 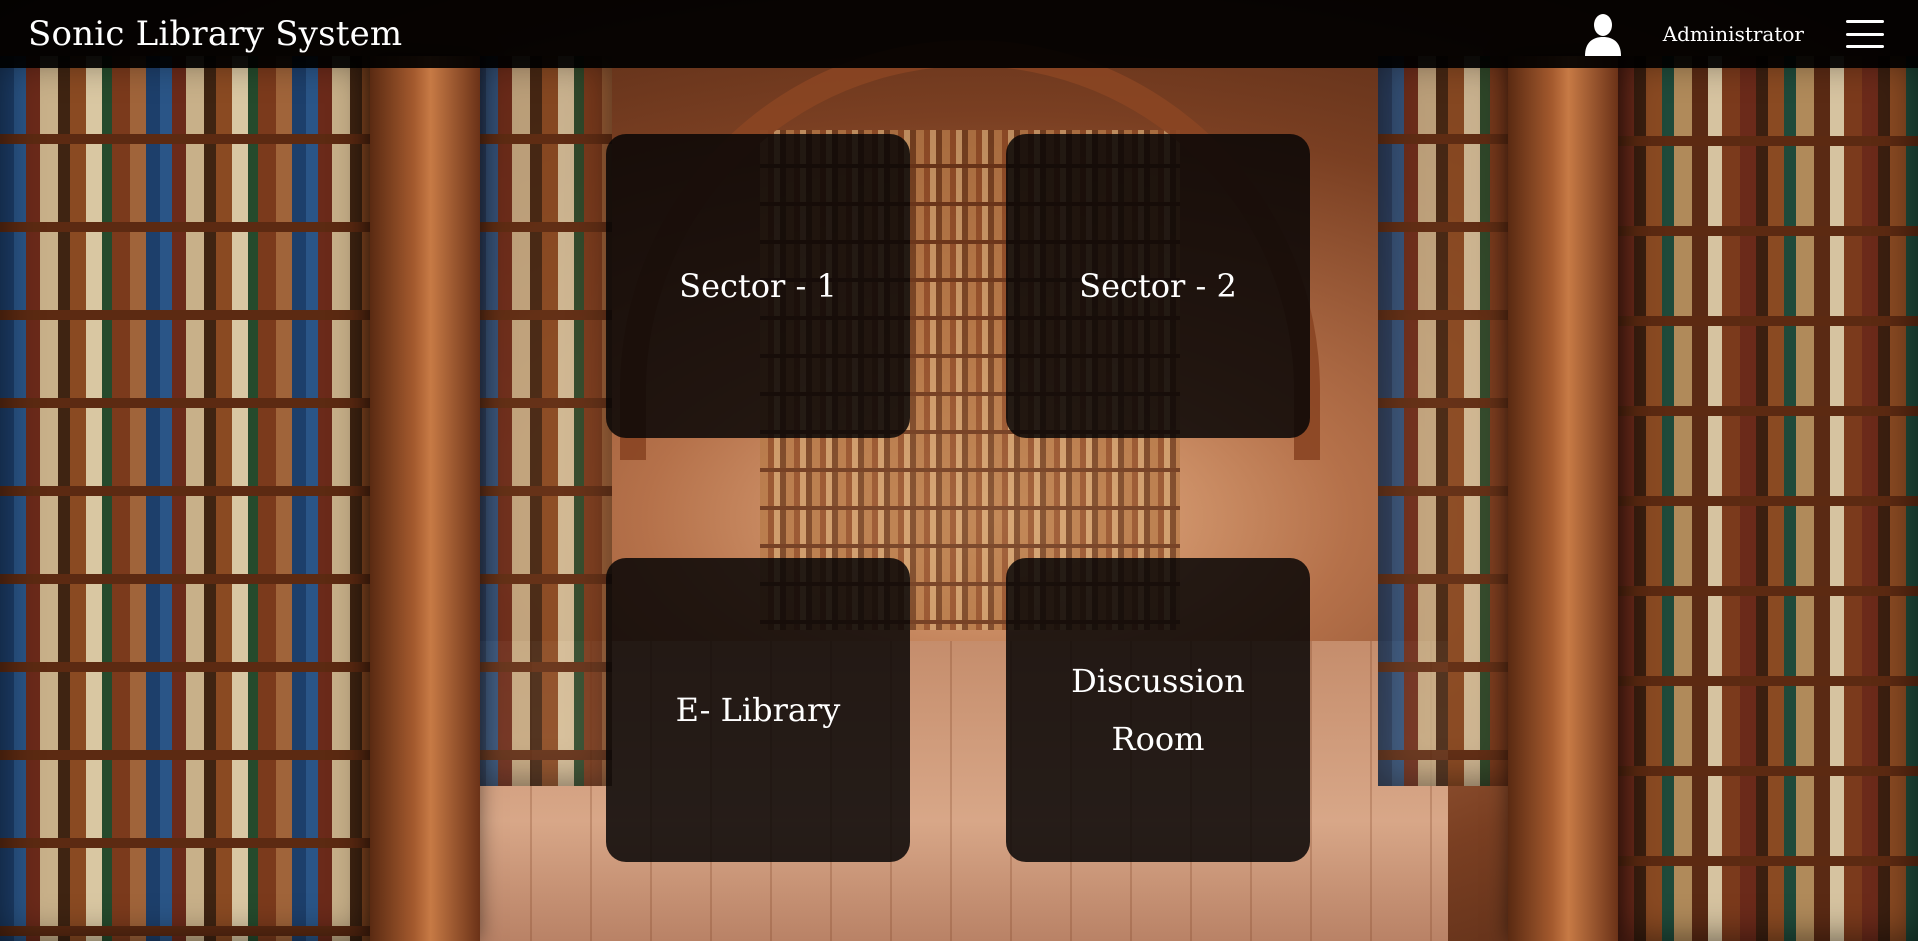 I want to click on hamburger-menu-icon, so click(x=1865, y=34).